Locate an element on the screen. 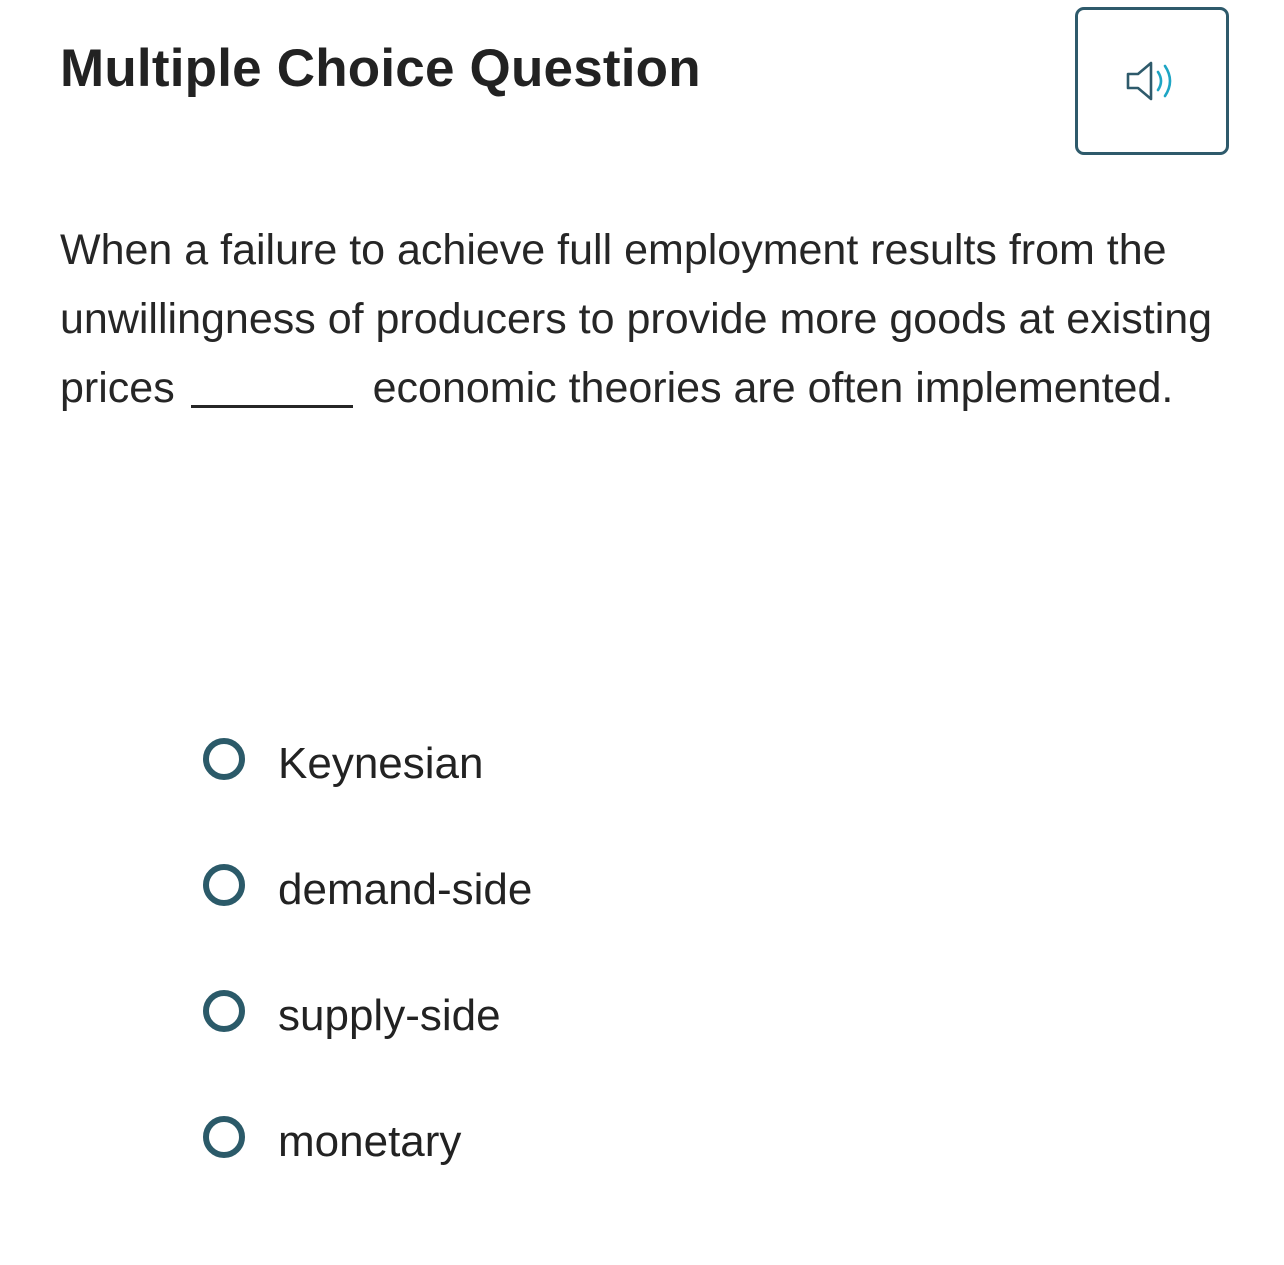 The image size is (1284, 1265). choice-label: Keynesian is located at coordinates (381, 763).